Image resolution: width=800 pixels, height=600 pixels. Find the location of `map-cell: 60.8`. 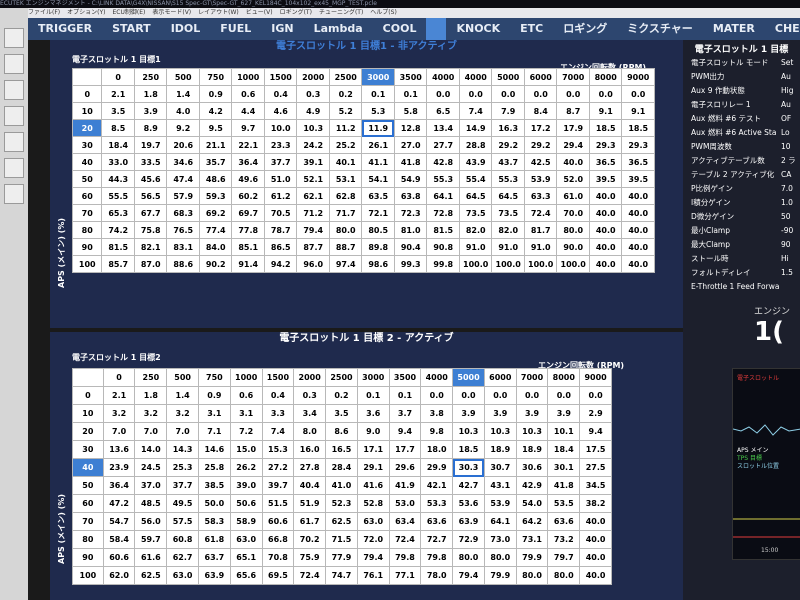

map-cell: 60.8 is located at coordinates (182, 539).